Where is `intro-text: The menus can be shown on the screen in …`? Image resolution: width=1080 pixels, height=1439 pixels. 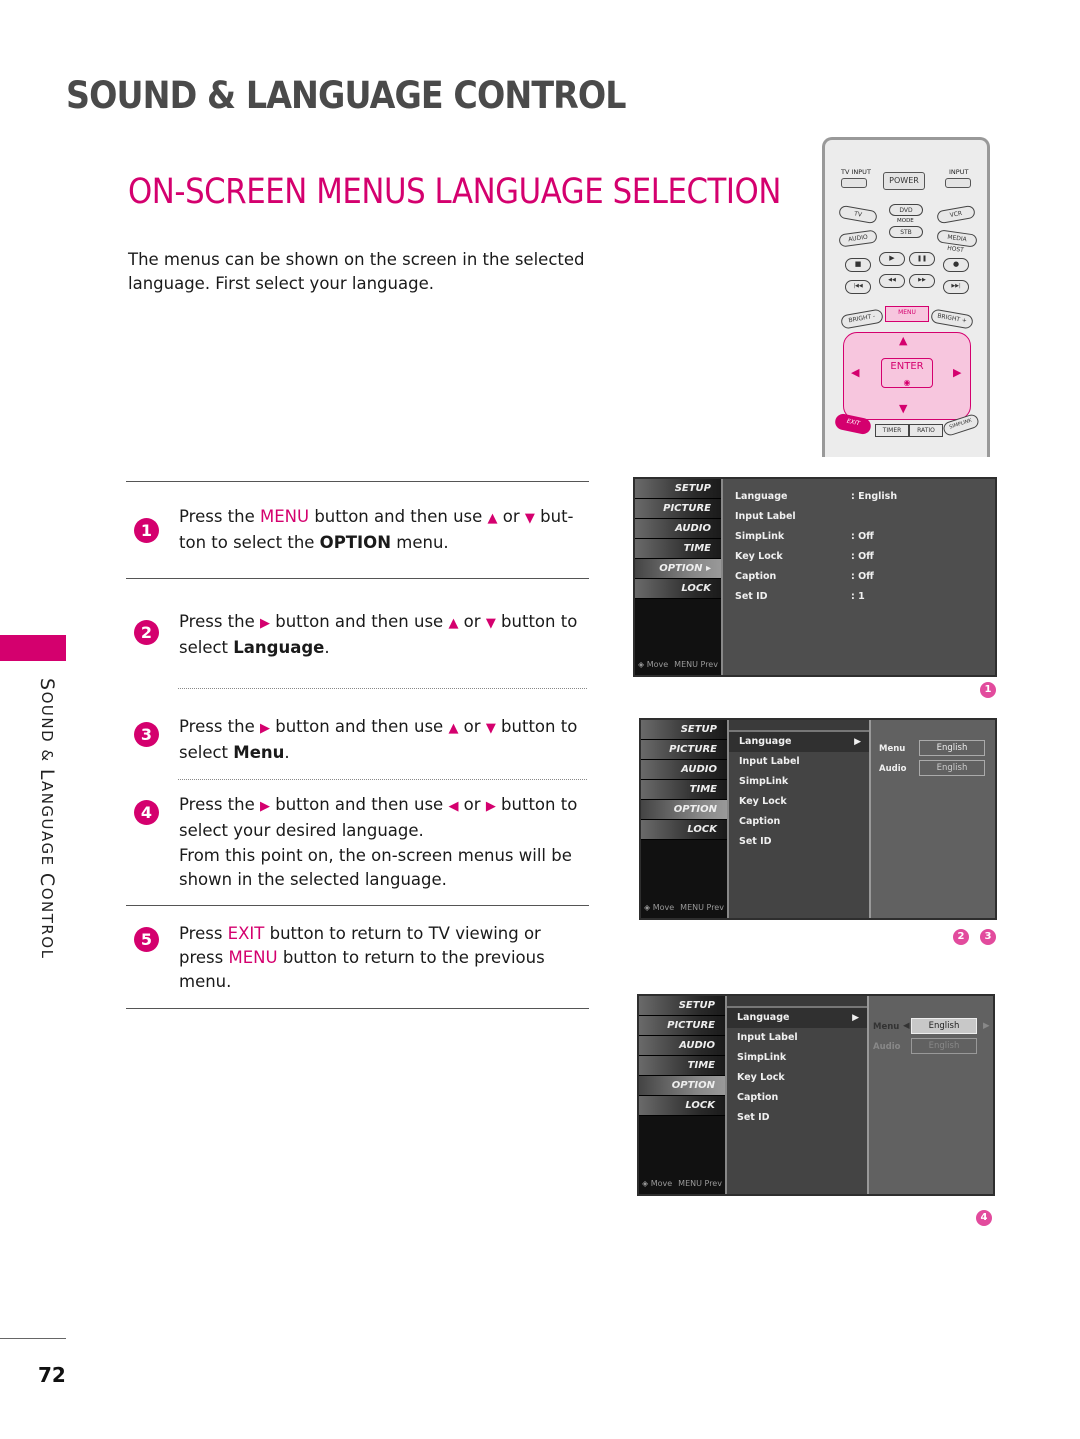 intro-text: The menus can be shown on the screen in … is located at coordinates (356, 271).